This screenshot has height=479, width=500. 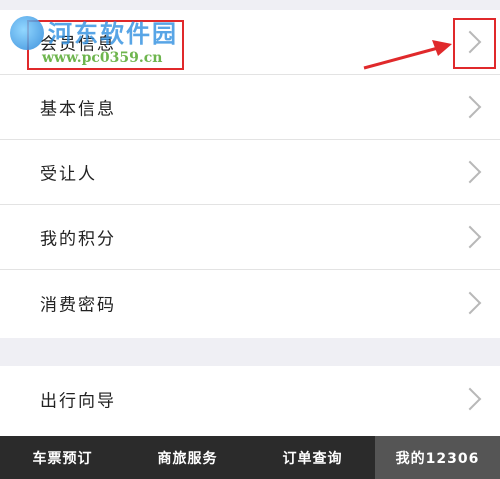 What do you see at coordinates (78, 401) in the screenshot?
I see `row-label: 出行向导` at bounding box center [78, 401].